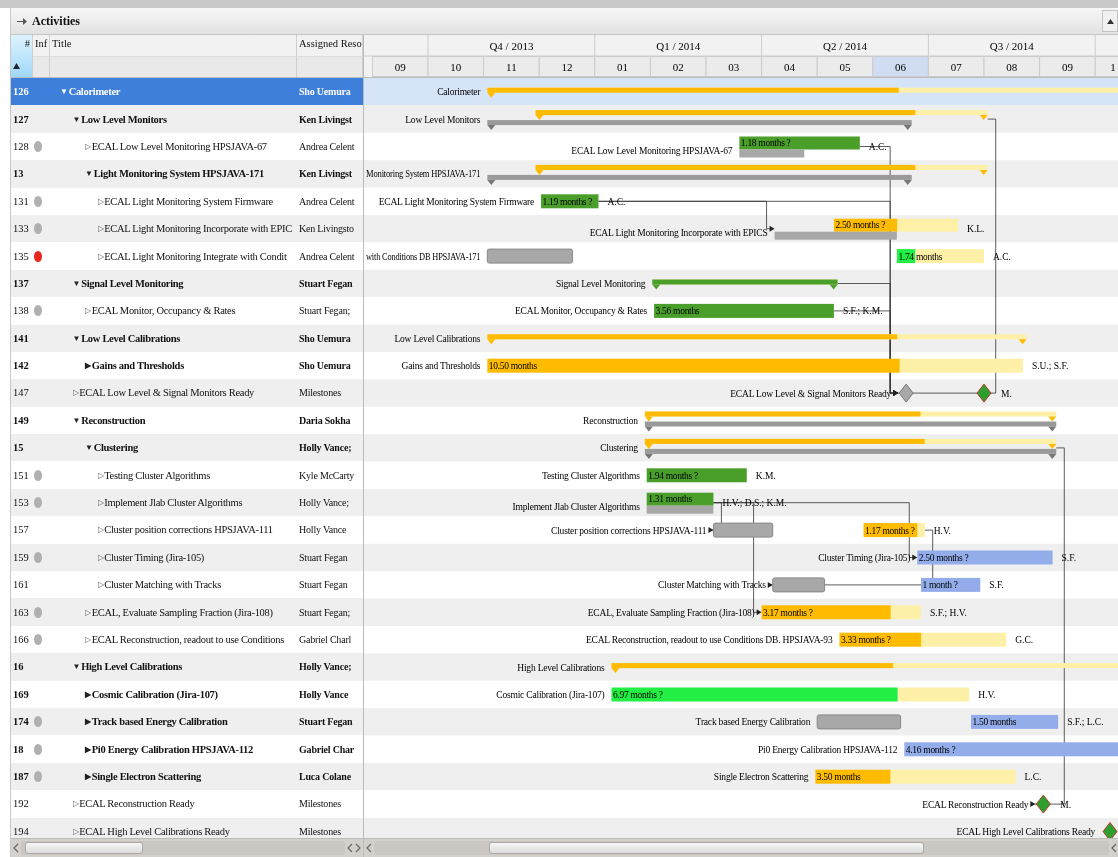 This screenshot has height=857, width=1118. I want to click on table-row: 192 ▷ECAL Reconstruction Ready Milestones, so click(187, 804).